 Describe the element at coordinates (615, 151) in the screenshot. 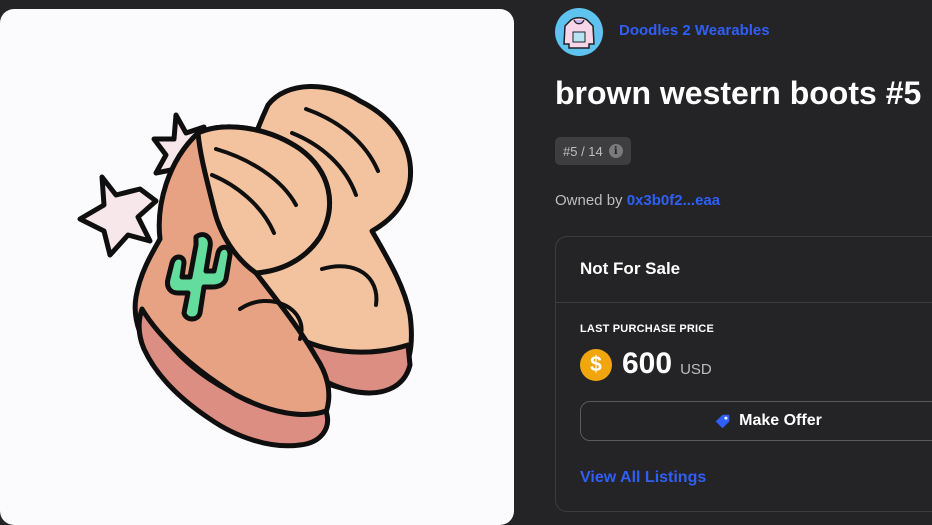

I see `info-icon: i` at that location.